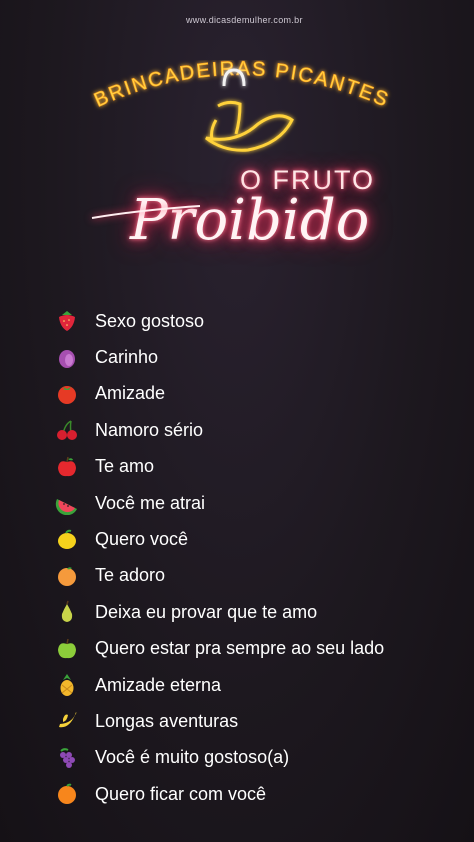 Image resolution: width=474 pixels, height=842 pixels. Describe the element at coordinates (181, 793) in the screenshot. I see `item-label: Quero ficar com você` at that location.